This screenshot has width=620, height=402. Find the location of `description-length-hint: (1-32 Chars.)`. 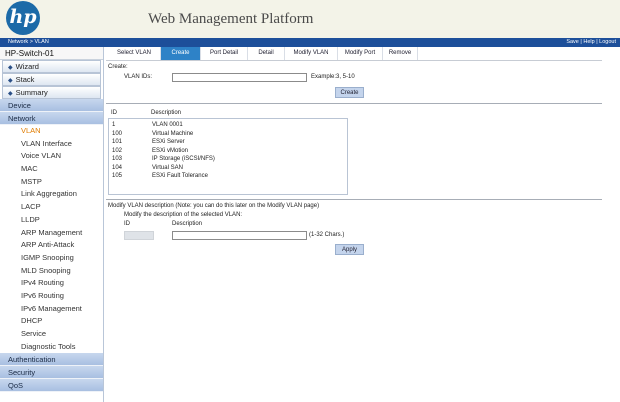

description-length-hint: (1-32 Chars.) is located at coordinates (327, 235).